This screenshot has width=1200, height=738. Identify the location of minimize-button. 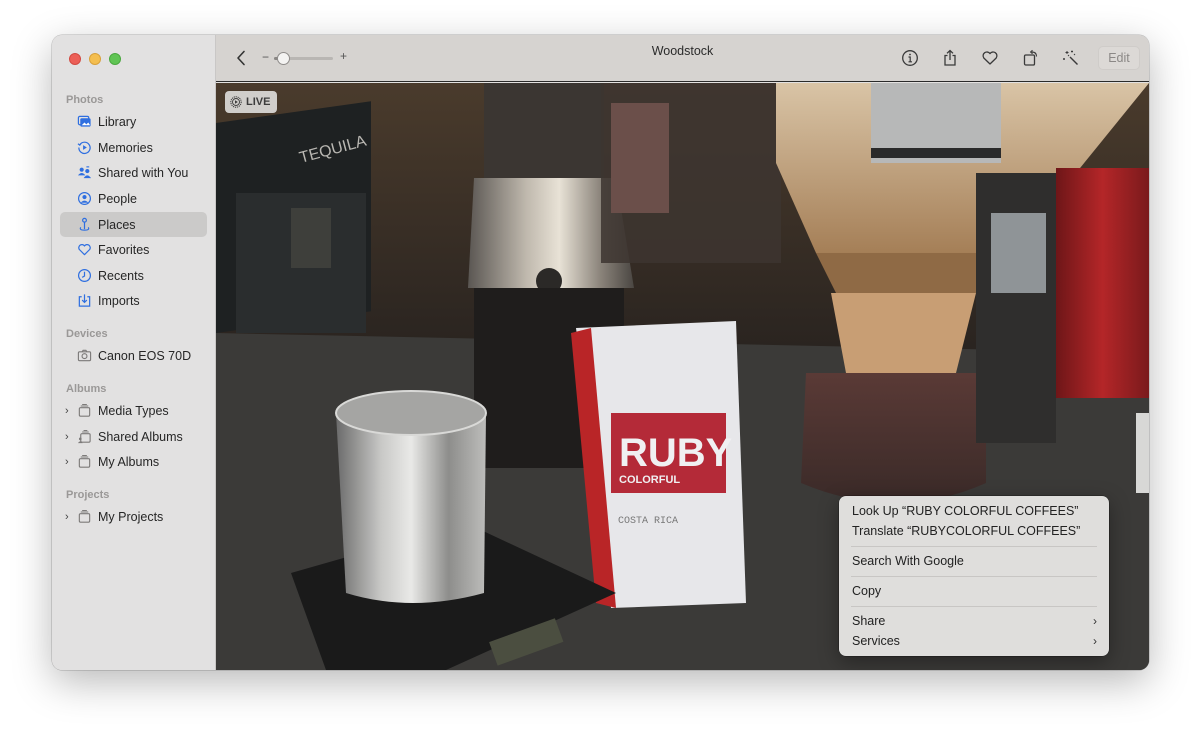
(95, 59).